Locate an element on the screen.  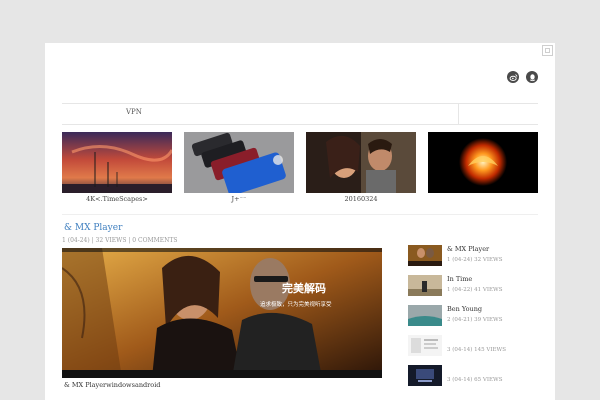
sidebar-post-title: In Time is located at coordinates (459, 279).